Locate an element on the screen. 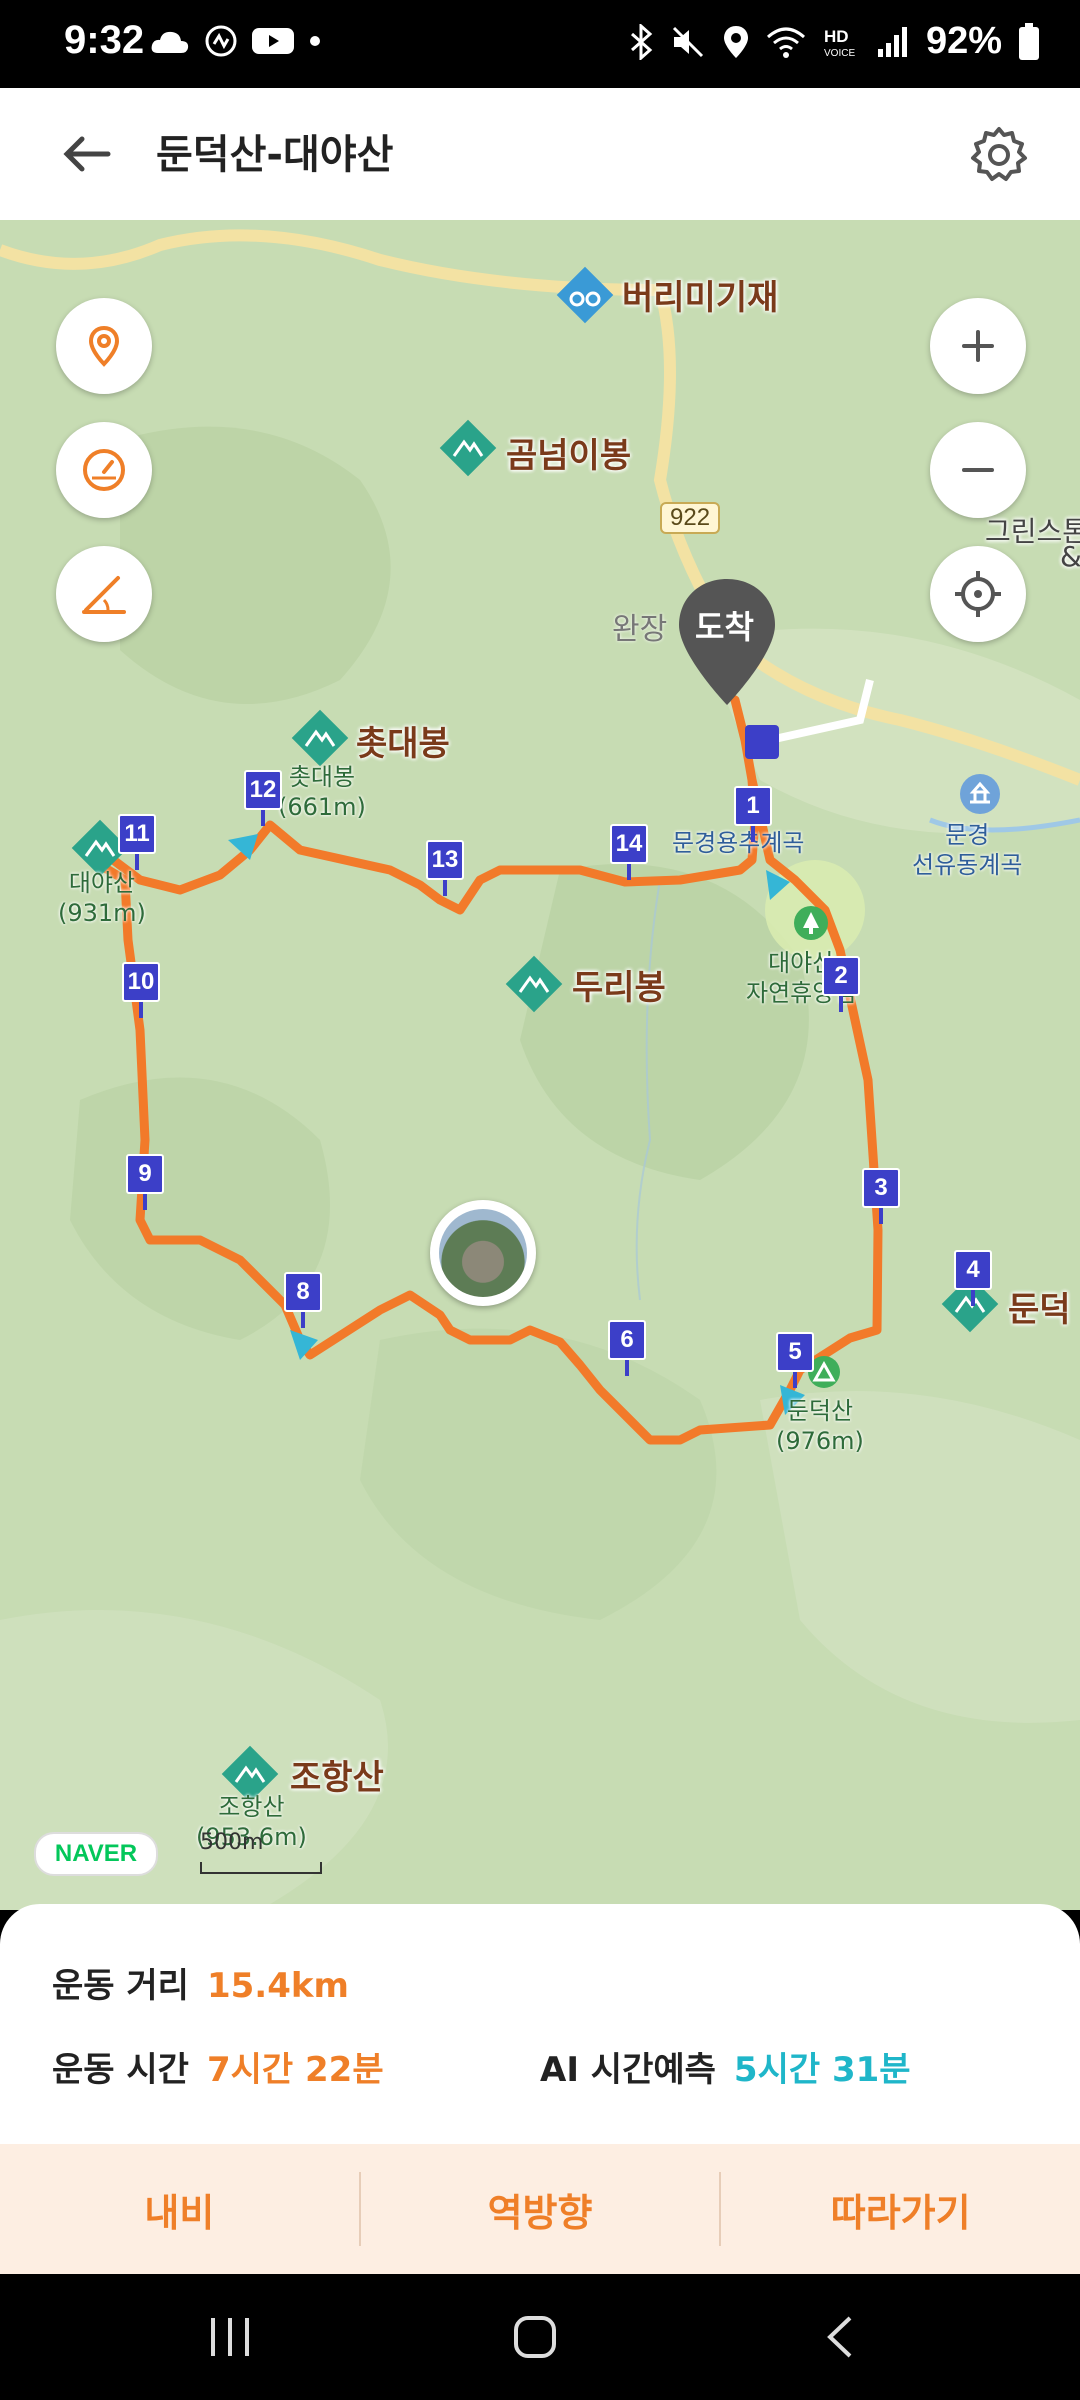 This screenshot has width=1080, height=2400. follow-button: 따라가기 is located at coordinates (900, 2209).